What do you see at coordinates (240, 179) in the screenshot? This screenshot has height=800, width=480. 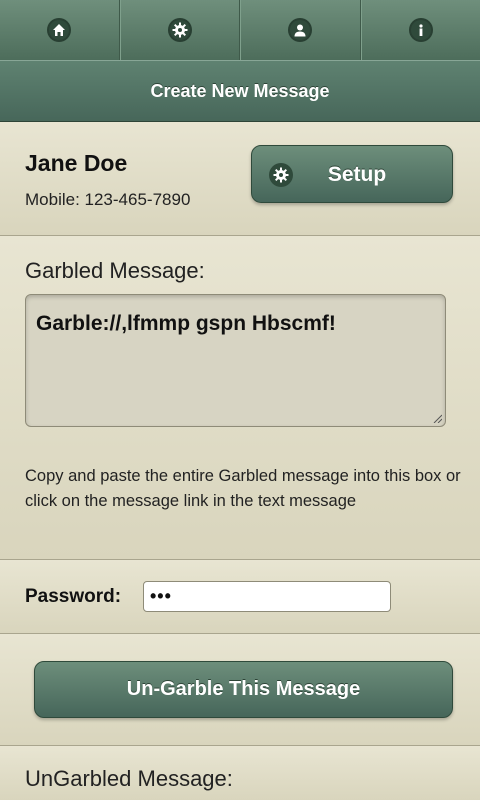 I see `user-section: Jane Doe Mobile: 123-465-7890 Setup` at bounding box center [240, 179].